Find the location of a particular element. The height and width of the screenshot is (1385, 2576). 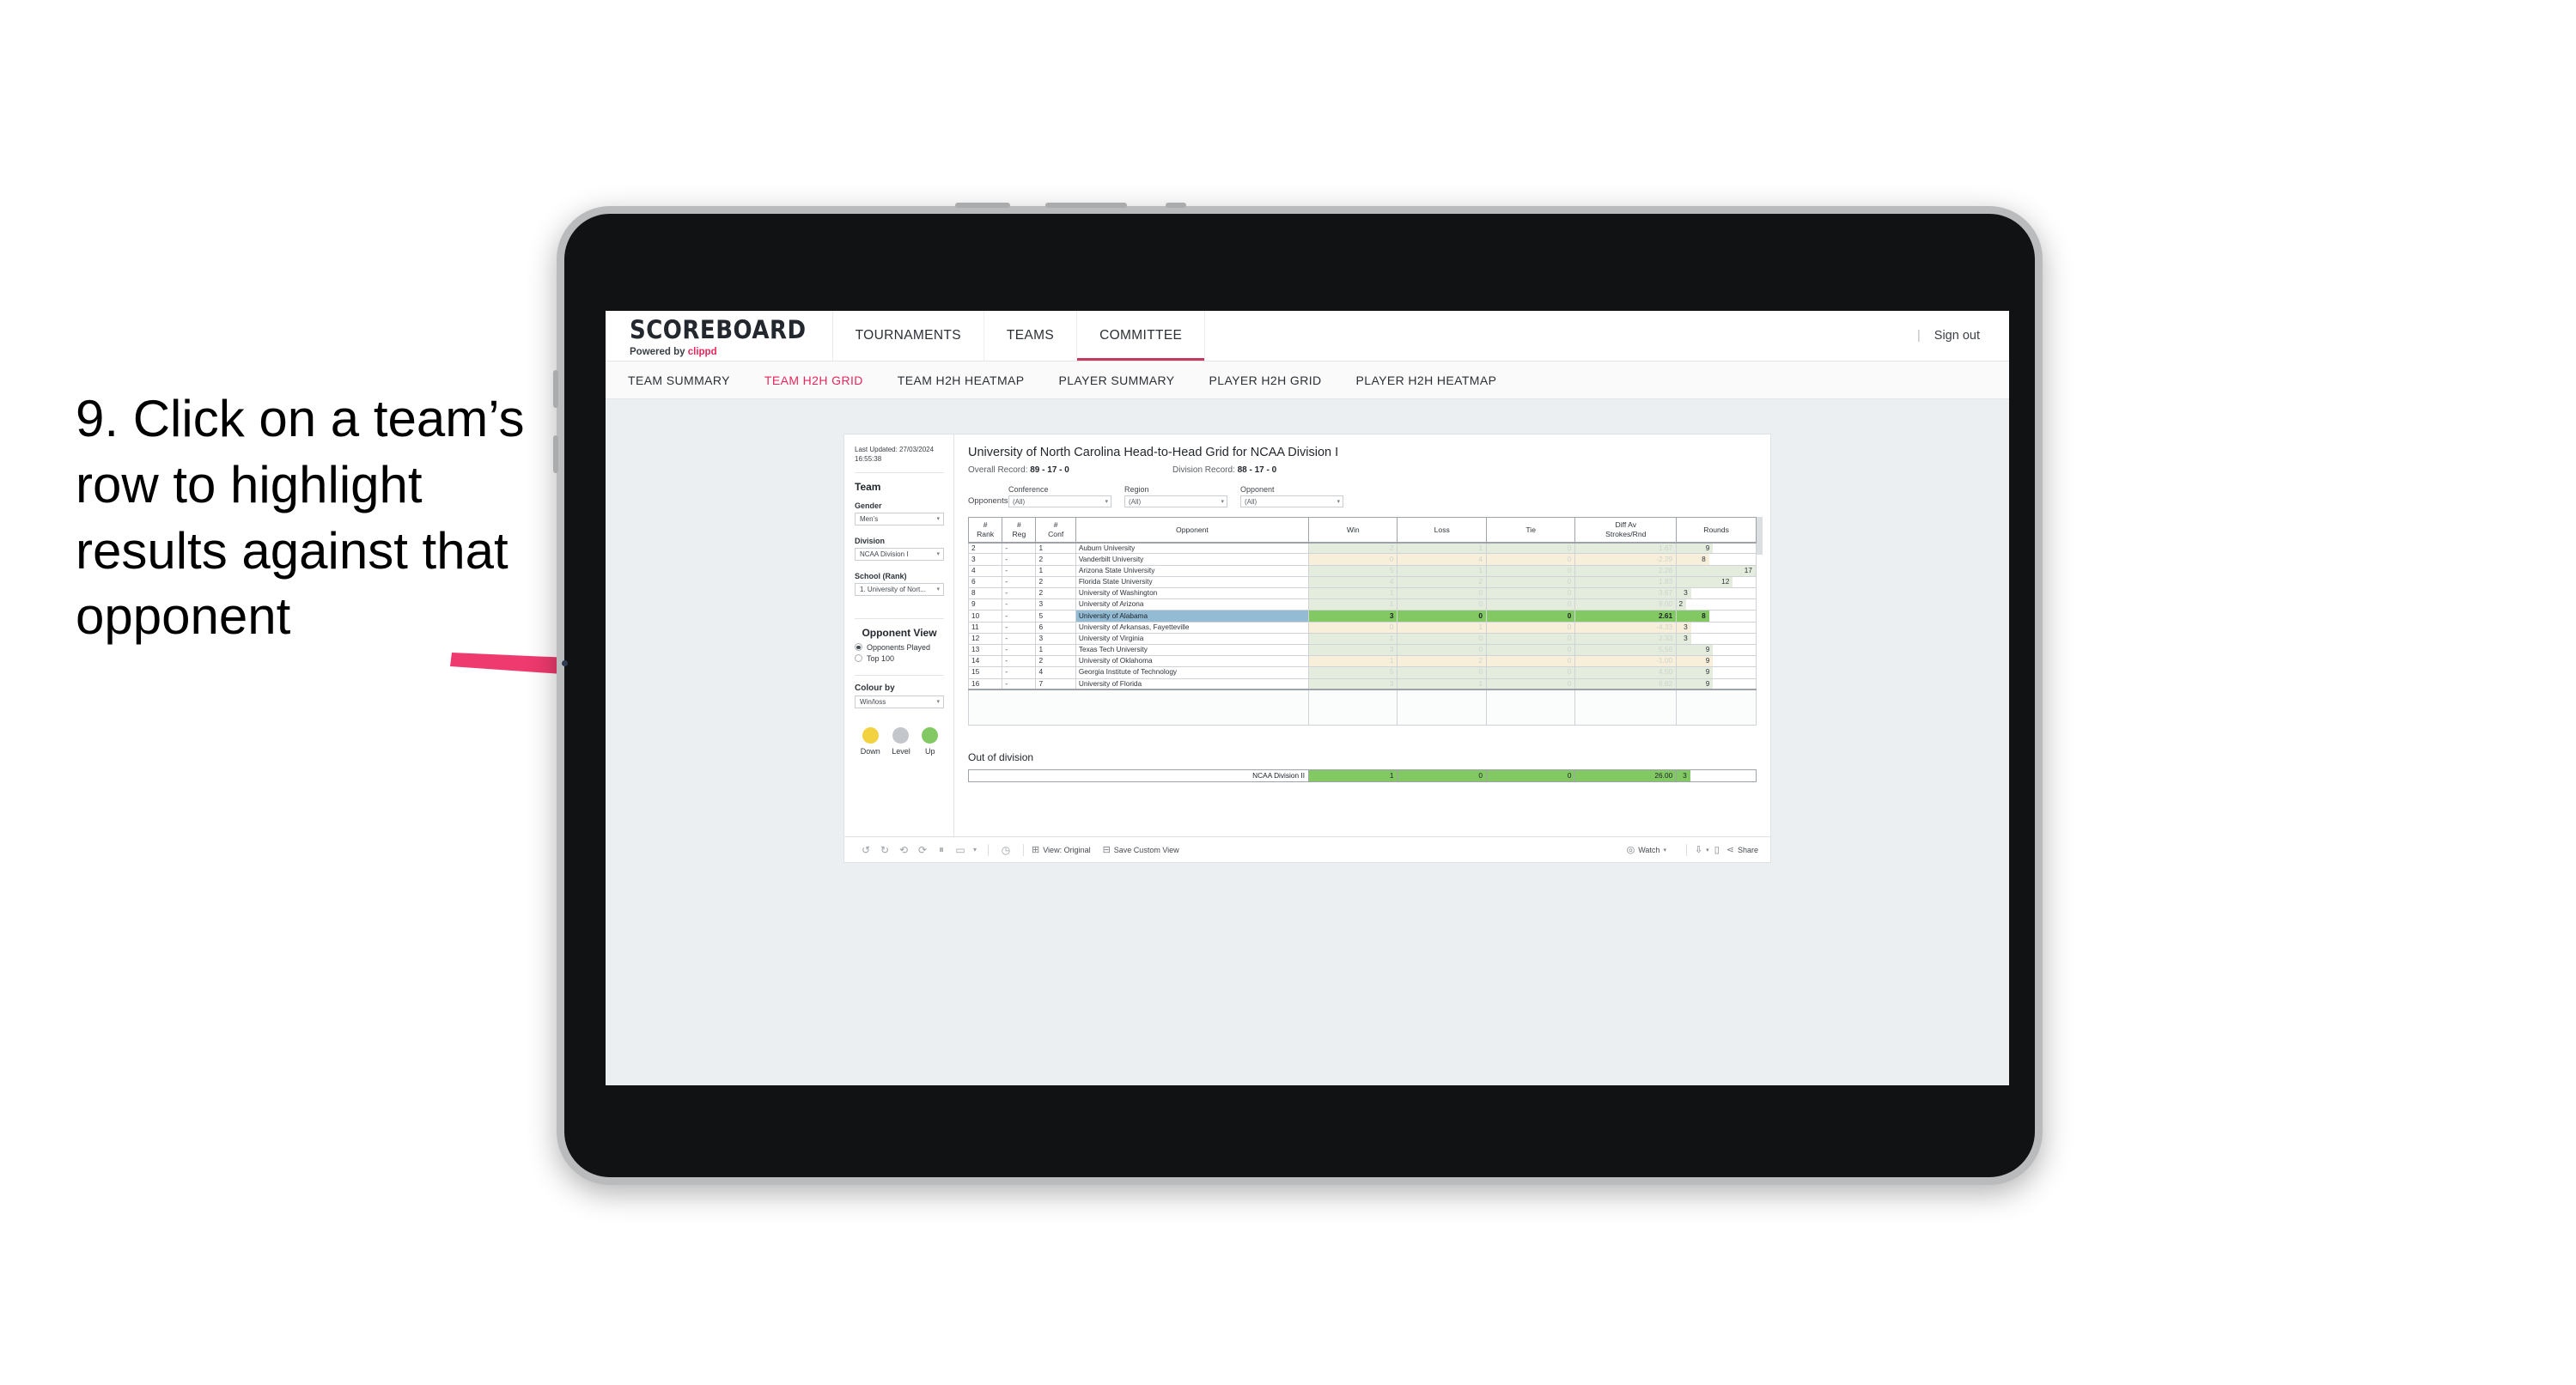

cell-win: 1 is located at coordinates (1353, 661).